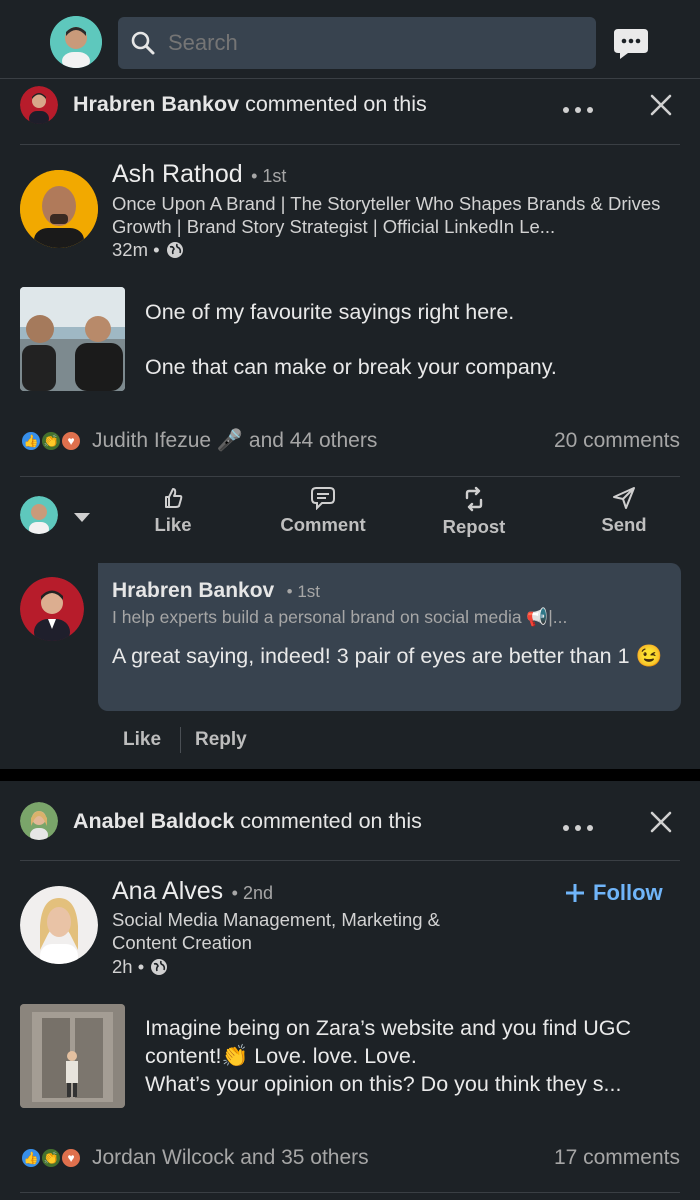 The height and width of the screenshot is (1200, 700). Describe the element at coordinates (323, 524) in the screenshot. I see `comment-label: Comment` at that location.